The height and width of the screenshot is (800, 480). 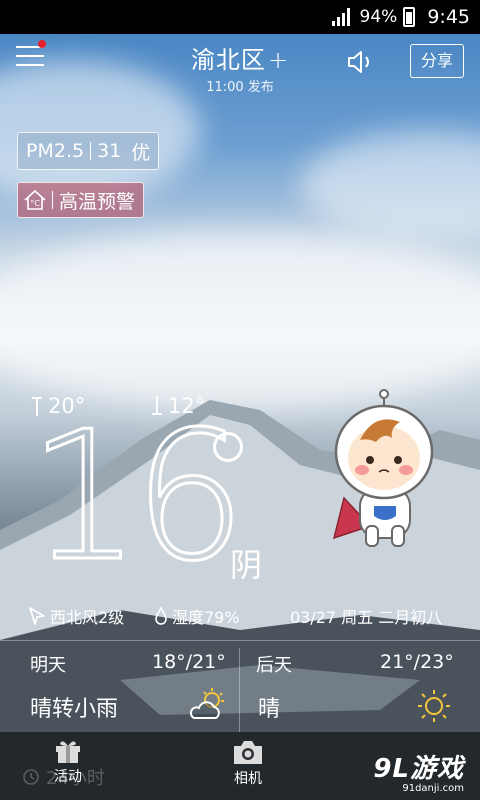 I want to click on wind-text: 西北风2级, so click(x=87, y=617).